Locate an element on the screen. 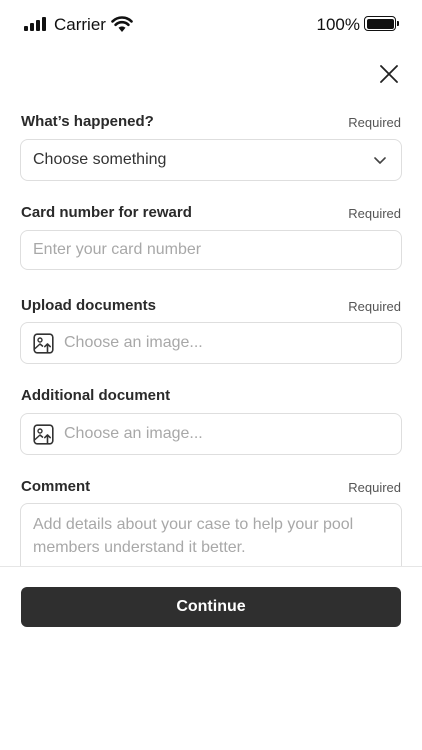  comment-required: Required is located at coordinates (374, 487).